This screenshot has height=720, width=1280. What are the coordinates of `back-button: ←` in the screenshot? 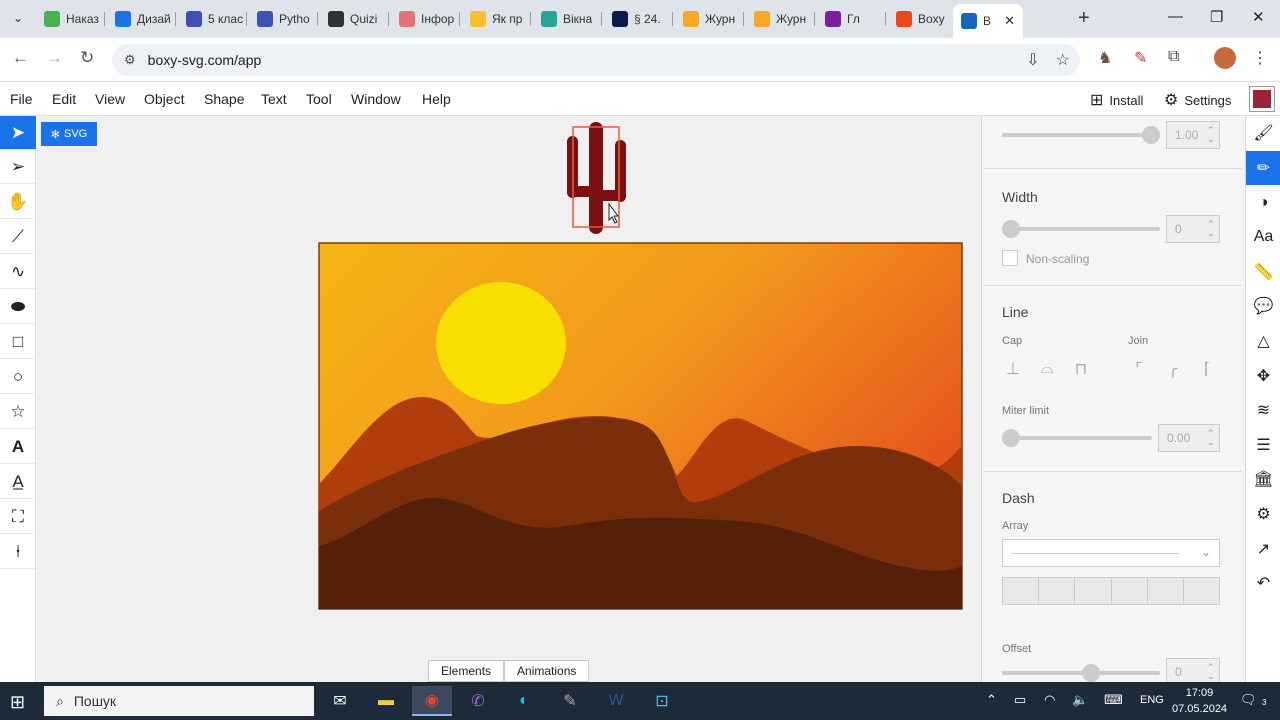 It's located at (20, 58).